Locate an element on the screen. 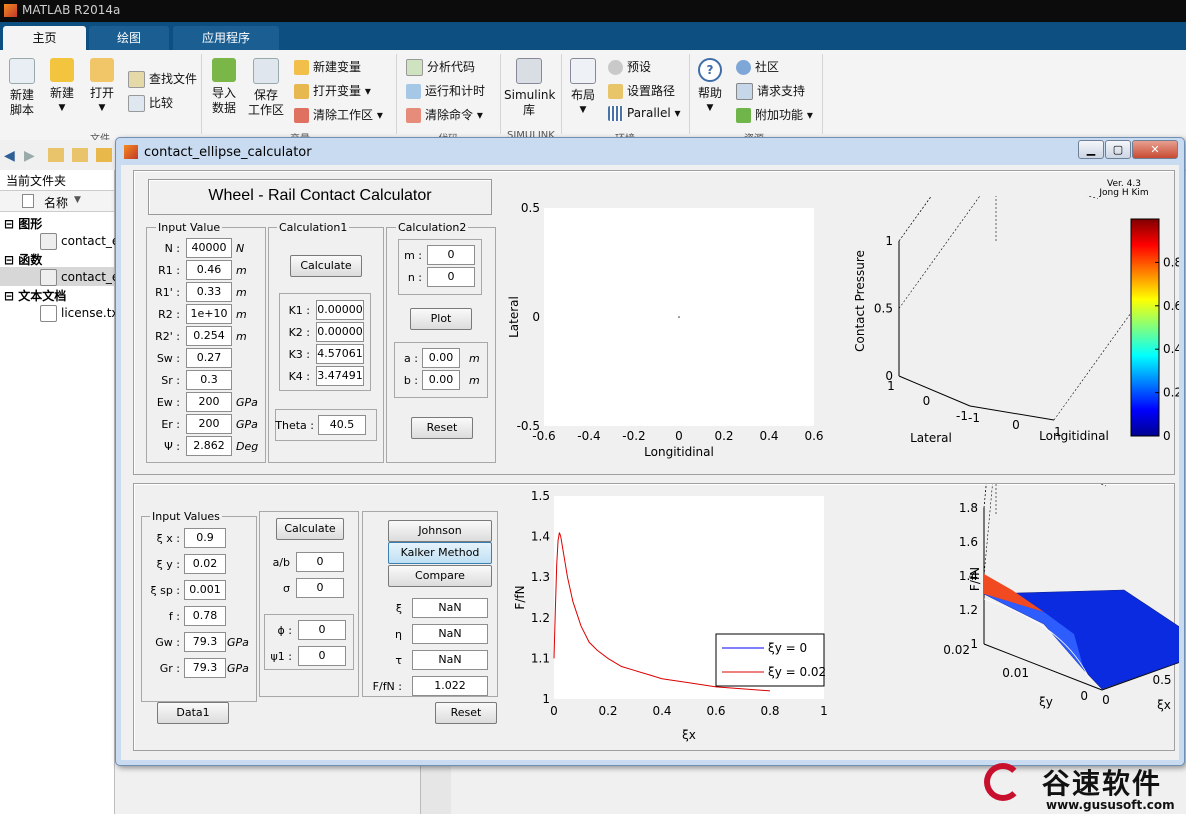 The image size is (1186, 814). run-and-time-button: 运行和计时 is located at coordinates (445, 90).